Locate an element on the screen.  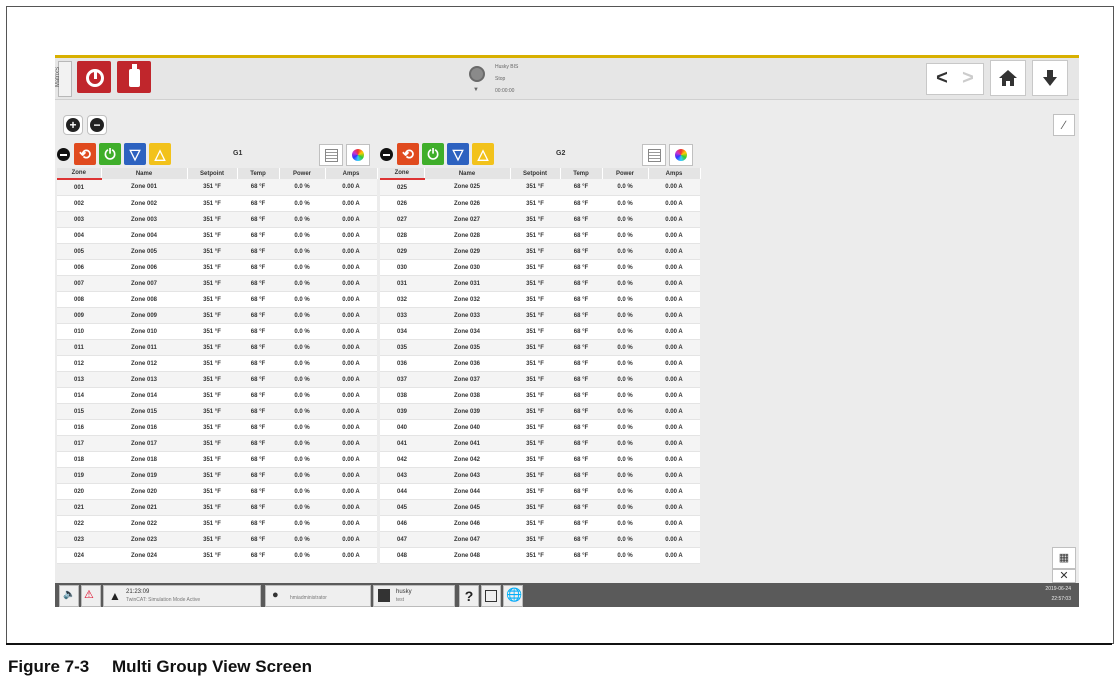
table-row: 006 Zone 006 351 °F 68 °F 0.0 % 0.00 A is located at coordinates (217, 267).